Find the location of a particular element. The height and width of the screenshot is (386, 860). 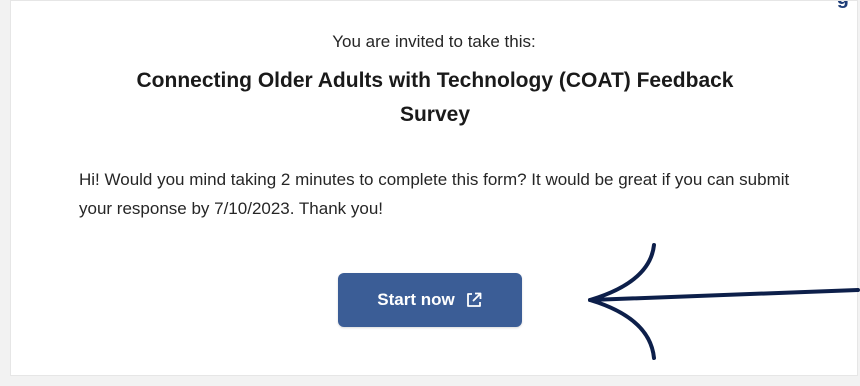

clipped-header-text: g is located at coordinates (434, 5).